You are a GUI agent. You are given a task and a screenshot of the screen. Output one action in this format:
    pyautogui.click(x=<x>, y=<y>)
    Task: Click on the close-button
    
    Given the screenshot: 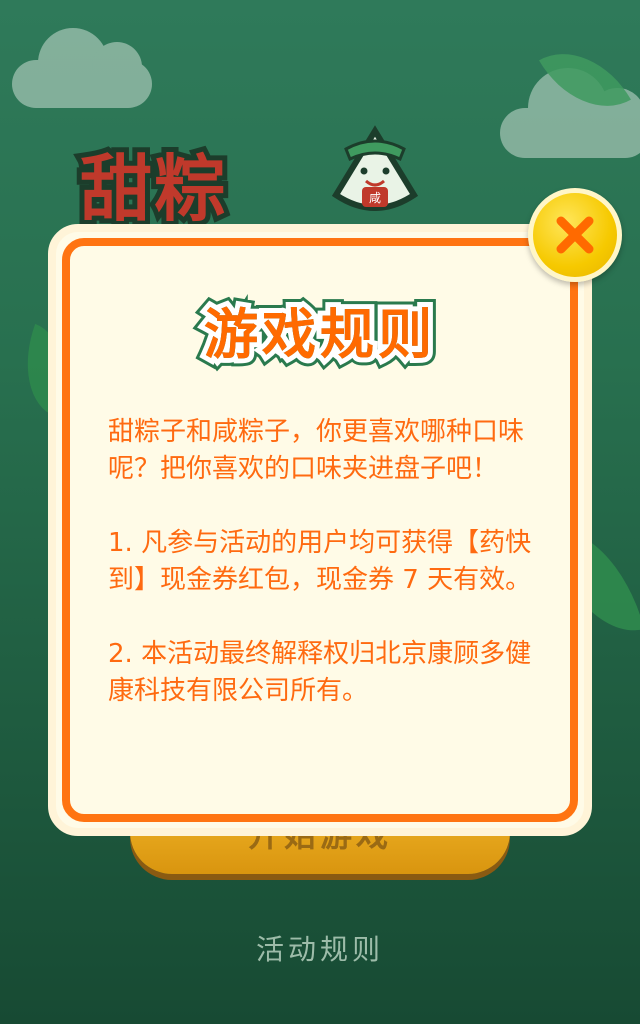 What is the action you would take?
    pyautogui.click(x=575, y=235)
    